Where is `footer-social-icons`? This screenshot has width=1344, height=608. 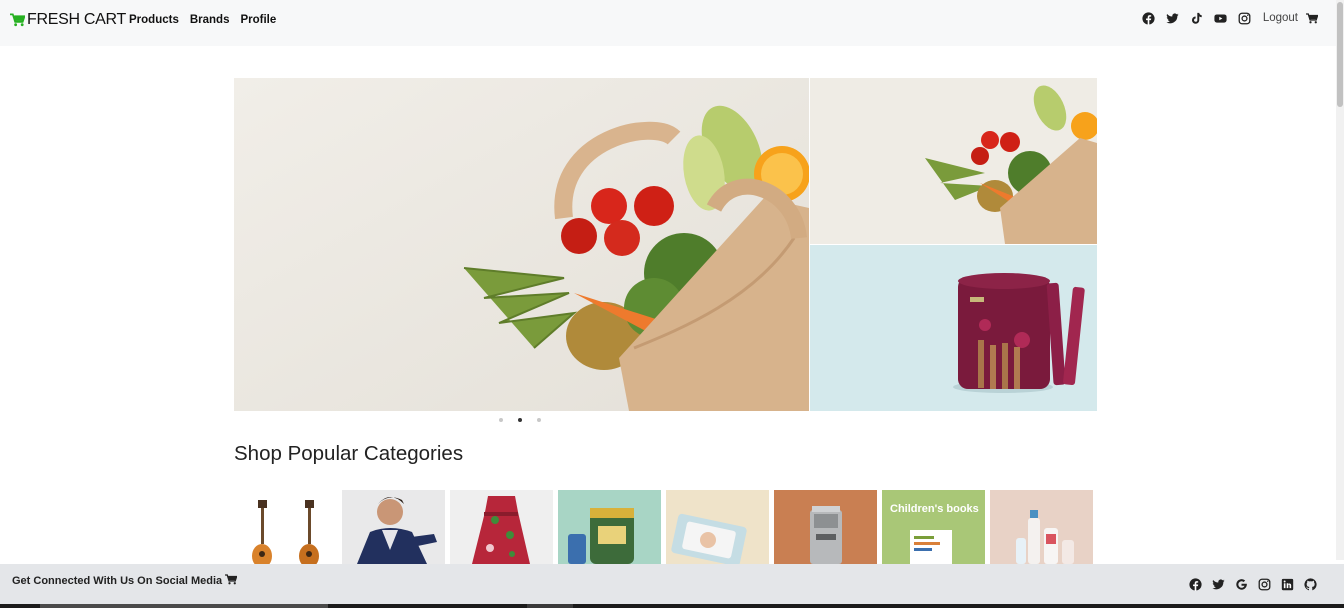
footer-social-icons is located at coordinates (1249, 584).